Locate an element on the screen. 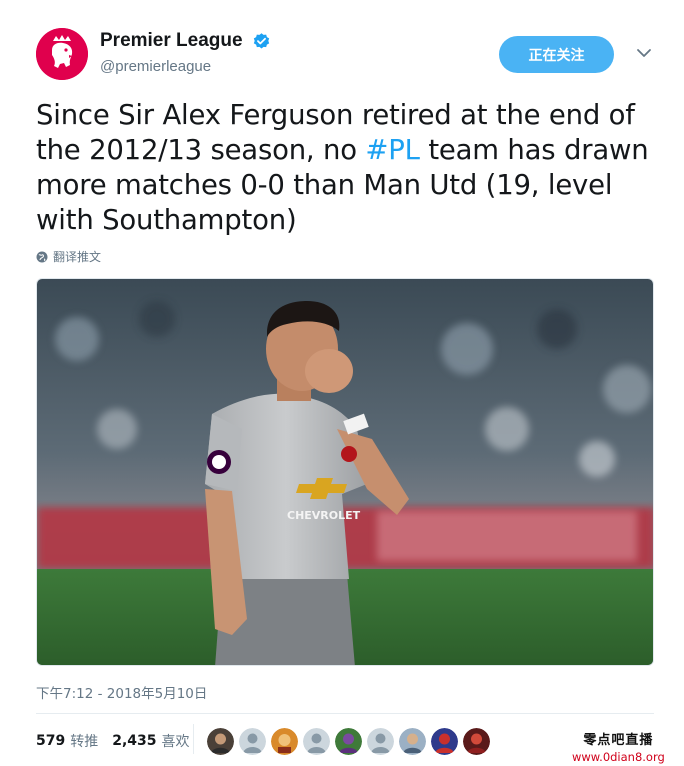 The height and width of the screenshot is (766, 684). hashtag-link: #PL is located at coordinates (392, 150).